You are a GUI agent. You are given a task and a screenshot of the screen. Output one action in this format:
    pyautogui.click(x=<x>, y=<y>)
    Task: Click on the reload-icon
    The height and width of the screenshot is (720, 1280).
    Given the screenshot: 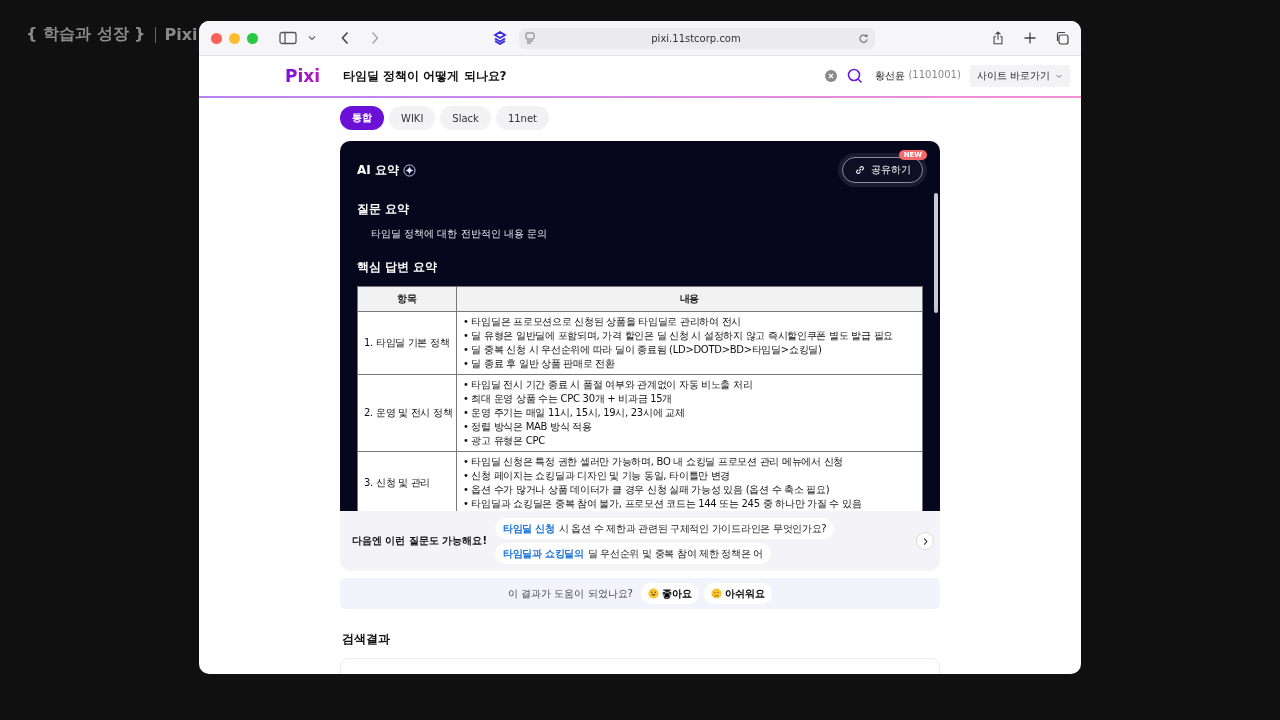 What is the action you would take?
    pyautogui.click(x=863, y=38)
    